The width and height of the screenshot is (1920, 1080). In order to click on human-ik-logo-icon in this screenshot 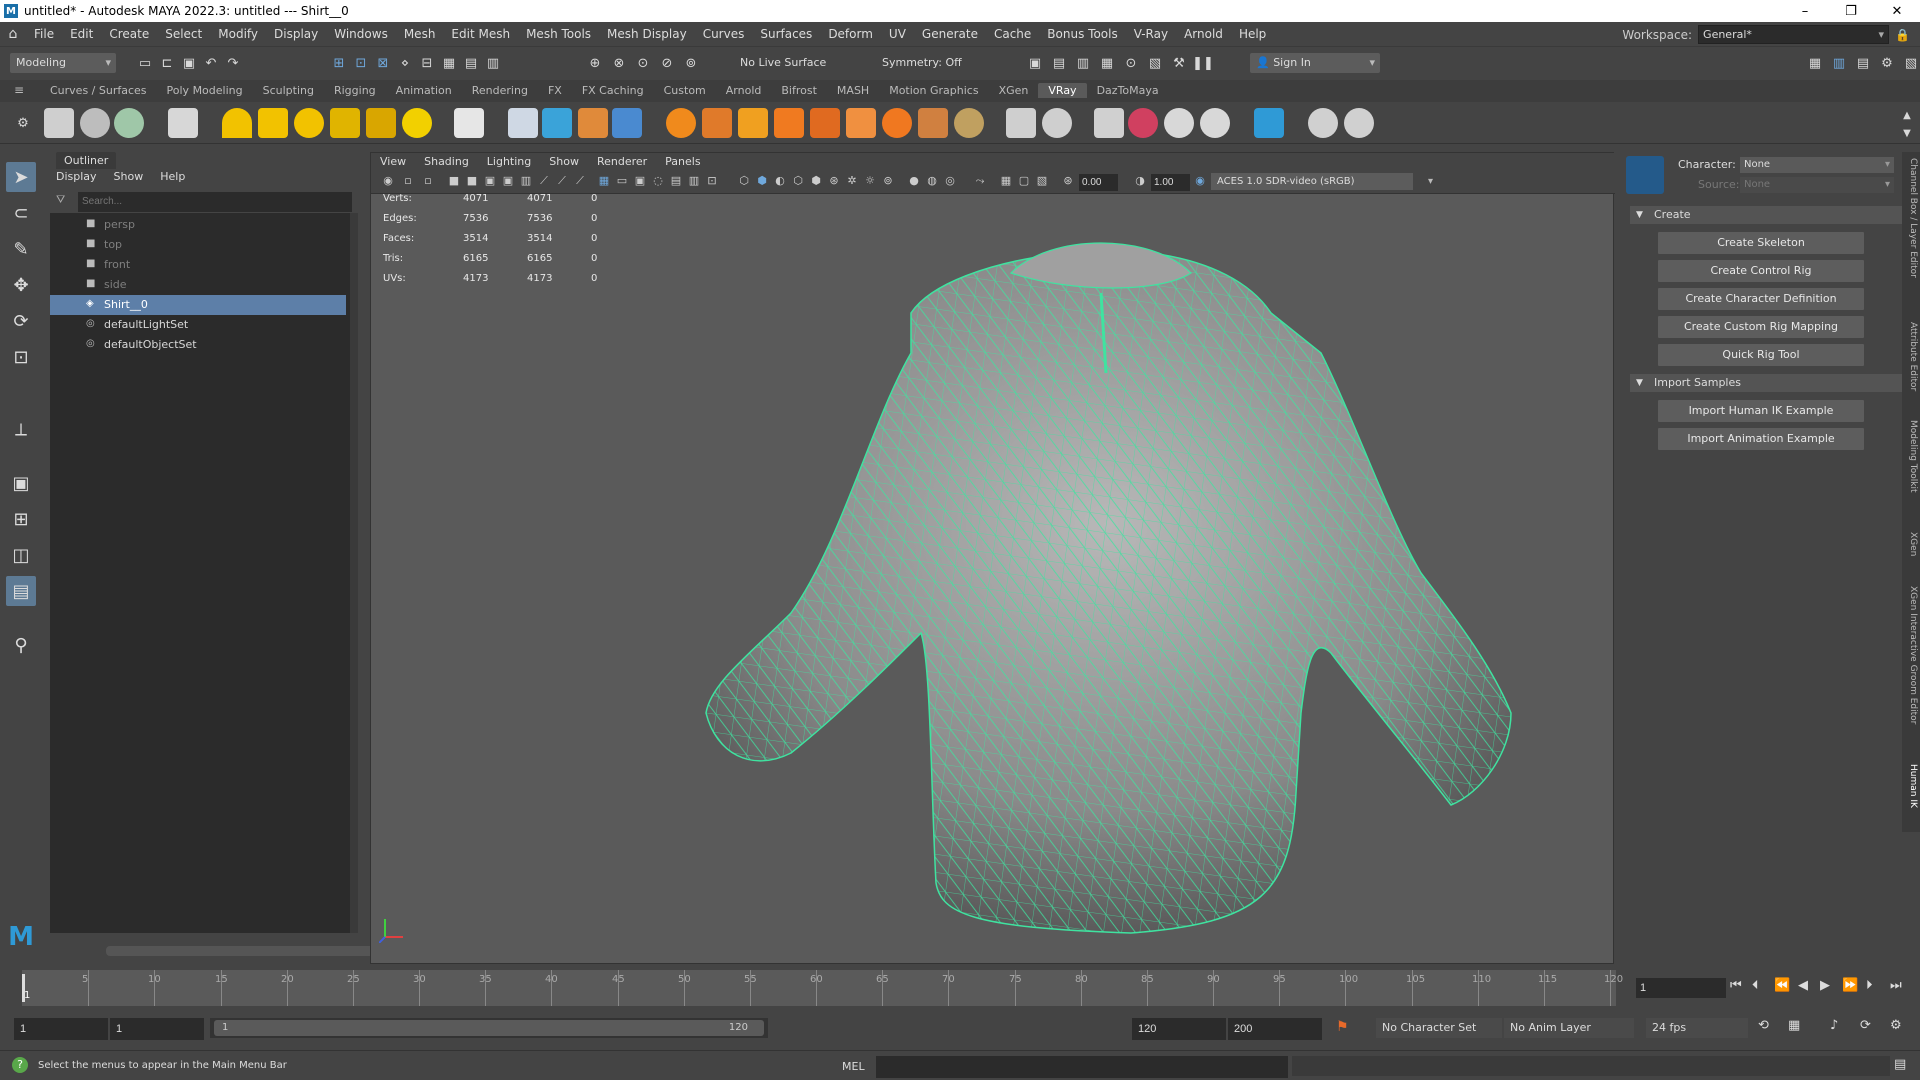, I will do `click(1645, 175)`.